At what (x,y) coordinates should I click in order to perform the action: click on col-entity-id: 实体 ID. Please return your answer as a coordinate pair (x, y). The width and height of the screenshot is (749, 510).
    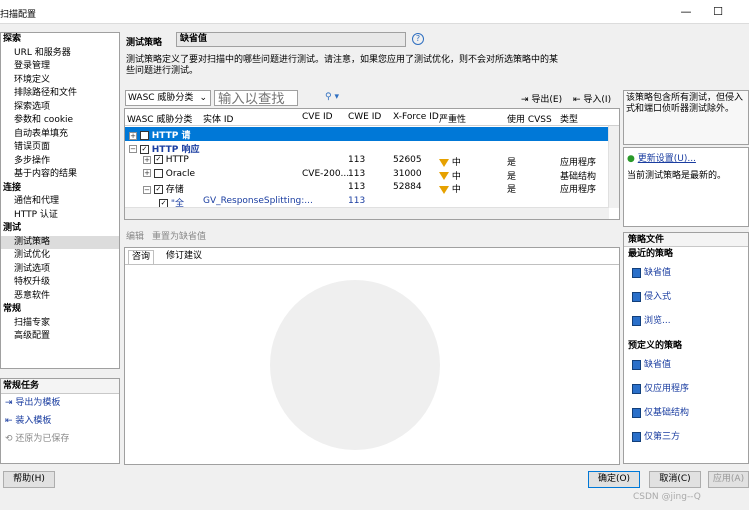
    Looking at the image, I should click on (218, 118).